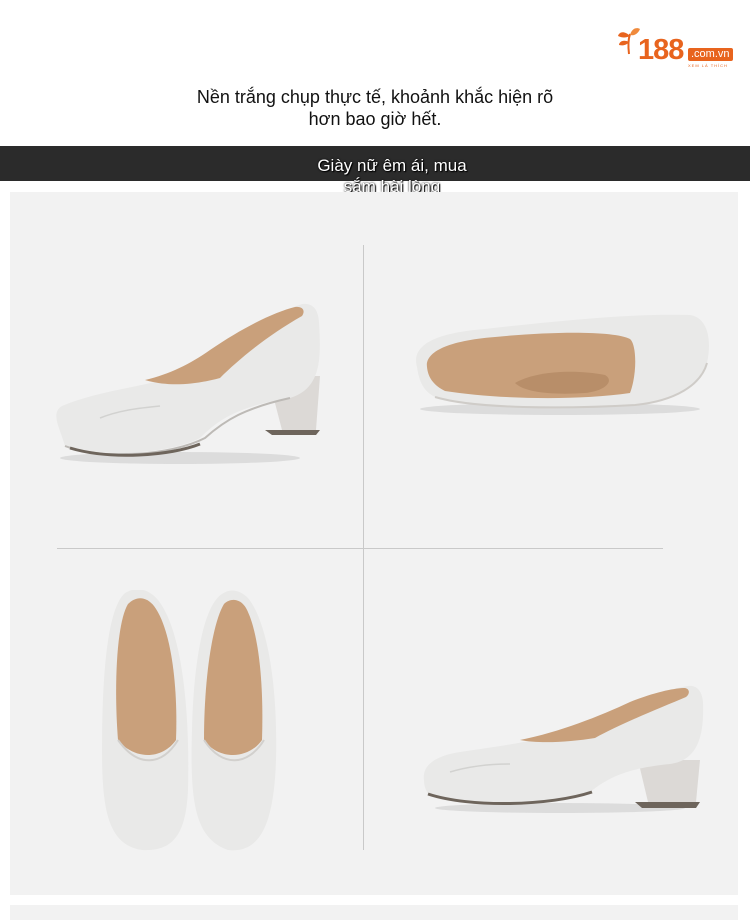 This screenshot has width=750, height=920. I want to click on banner-title: Giày nữ êm ái, mua sắm hài lòng, so click(392, 176).